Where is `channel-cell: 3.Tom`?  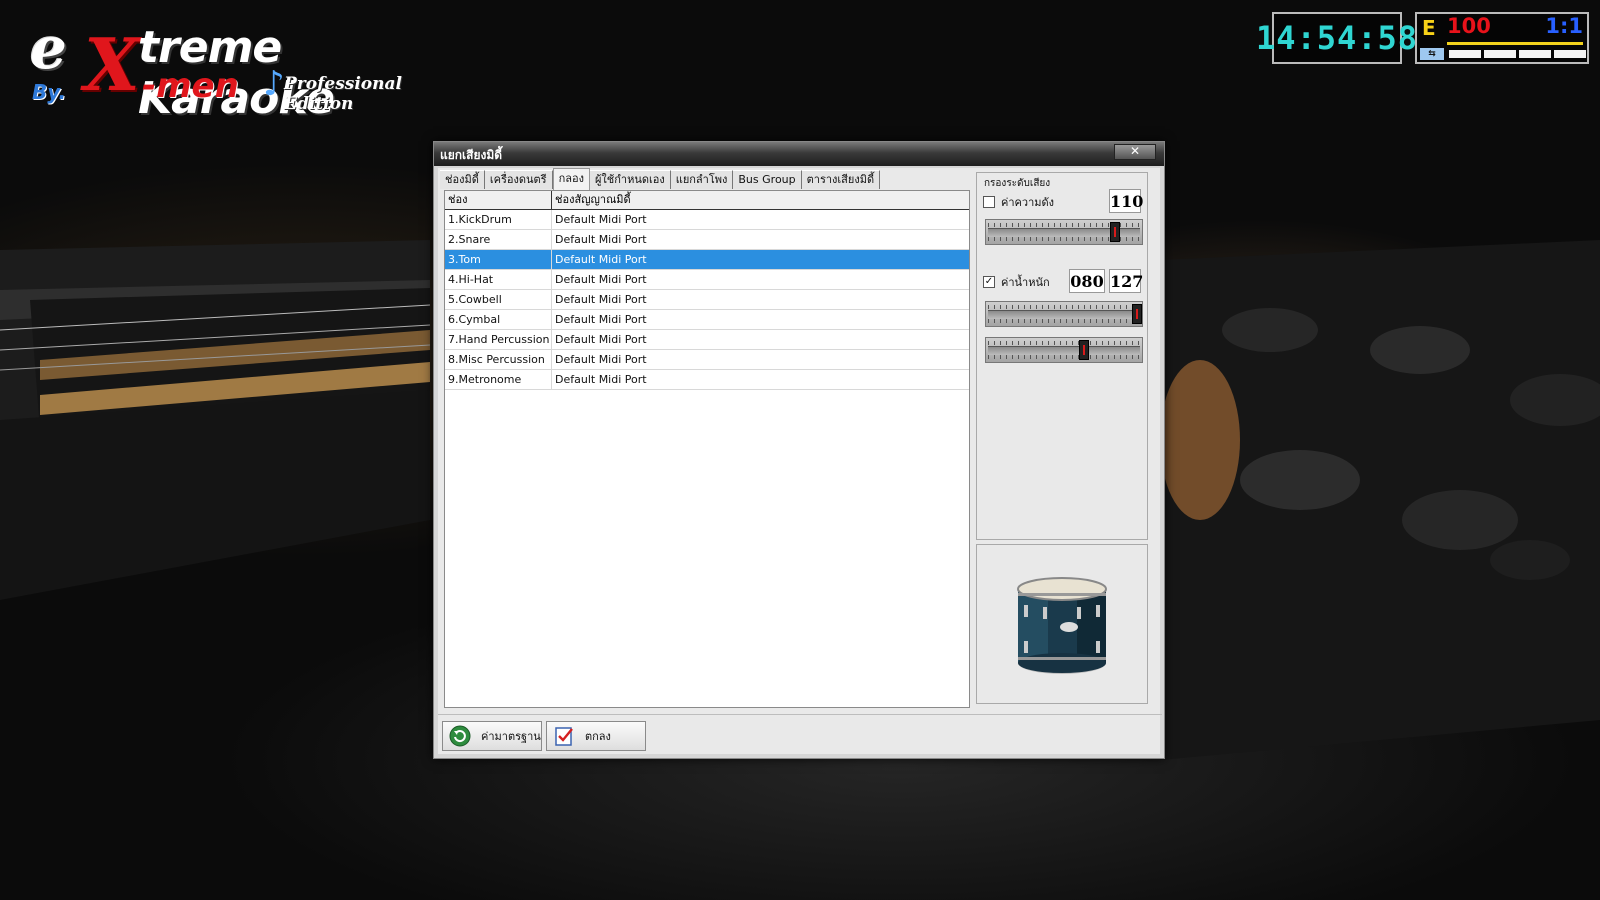
channel-cell: 3.Tom is located at coordinates (498, 259).